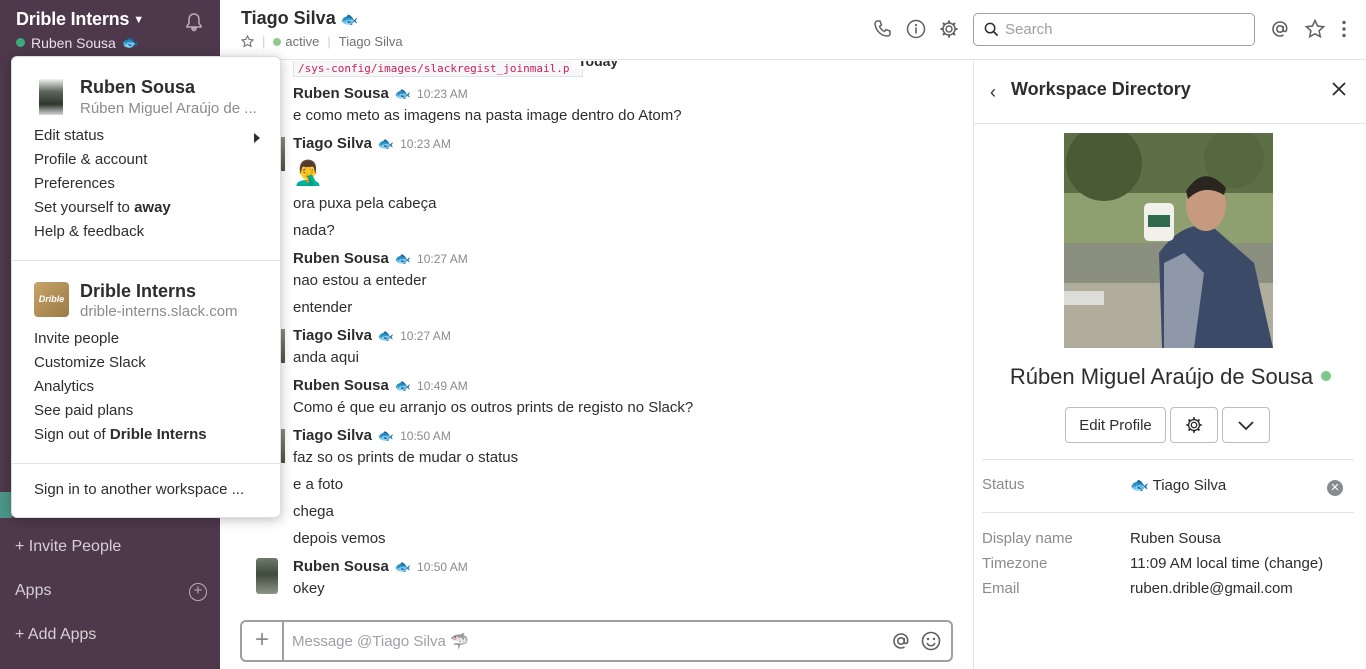 Image resolution: width=1366 pixels, height=669 pixels. Describe the element at coordinates (299, 18) in the screenshot. I see `channel-title: Tiago Silva 🐟` at that location.